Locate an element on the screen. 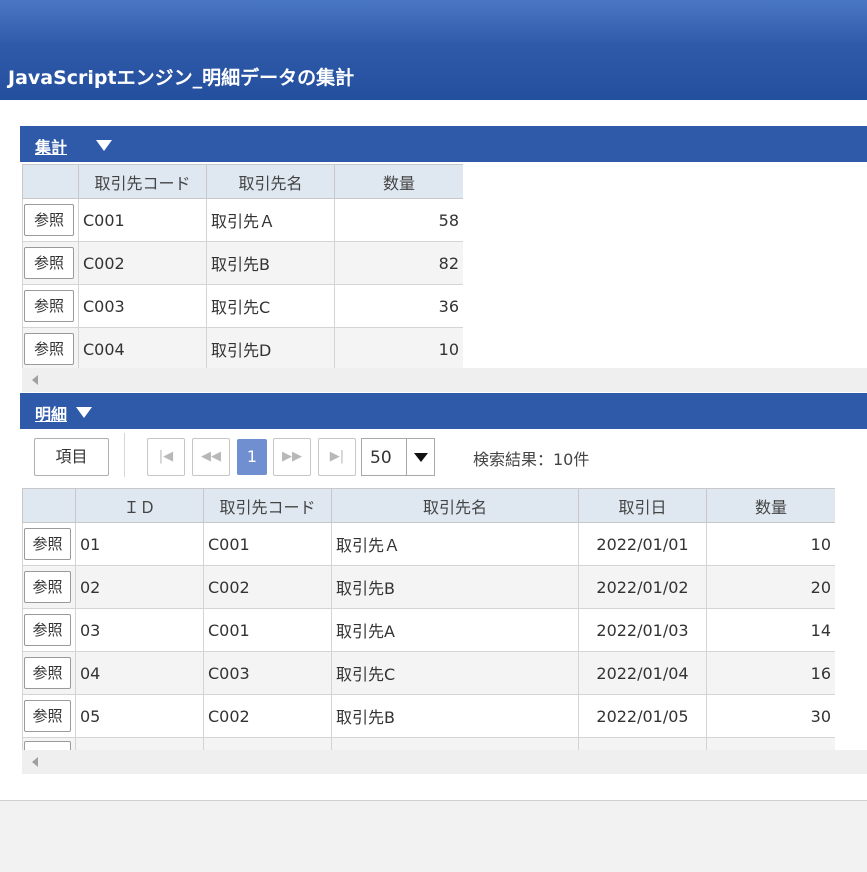 The width and height of the screenshot is (867, 872). app-header: JavaScriptエンジン_明細データの集計 is located at coordinates (433, 50).